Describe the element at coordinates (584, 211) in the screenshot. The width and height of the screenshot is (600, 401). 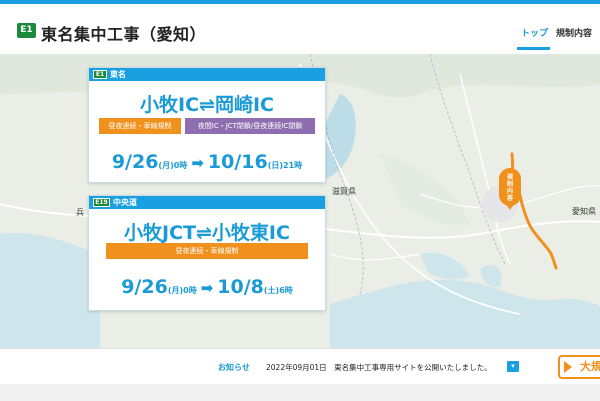
I see `map-label-aichi: 愛知県` at that location.